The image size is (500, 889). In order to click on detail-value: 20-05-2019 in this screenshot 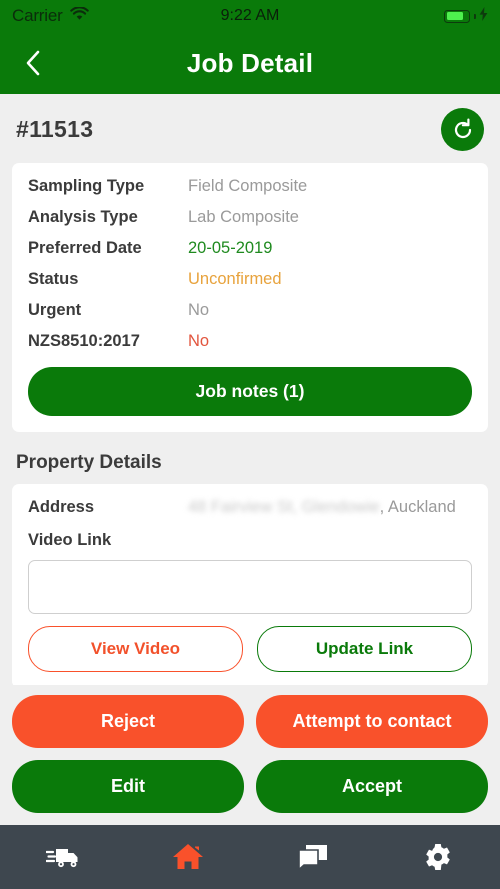, I will do `click(230, 248)`.